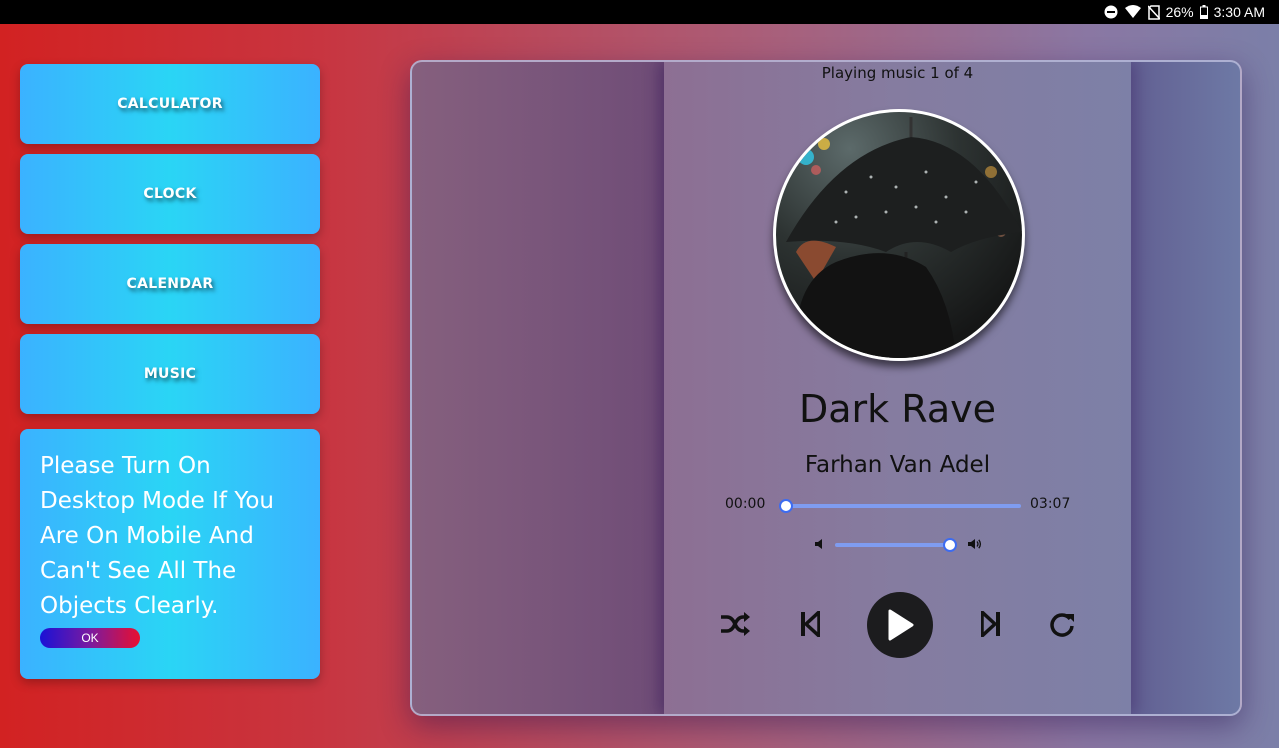 The width and height of the screenshot is (1279, 748). Describe the element at coordinates (1203, 12) in the screenshot. I see `battery-icon` at that location.